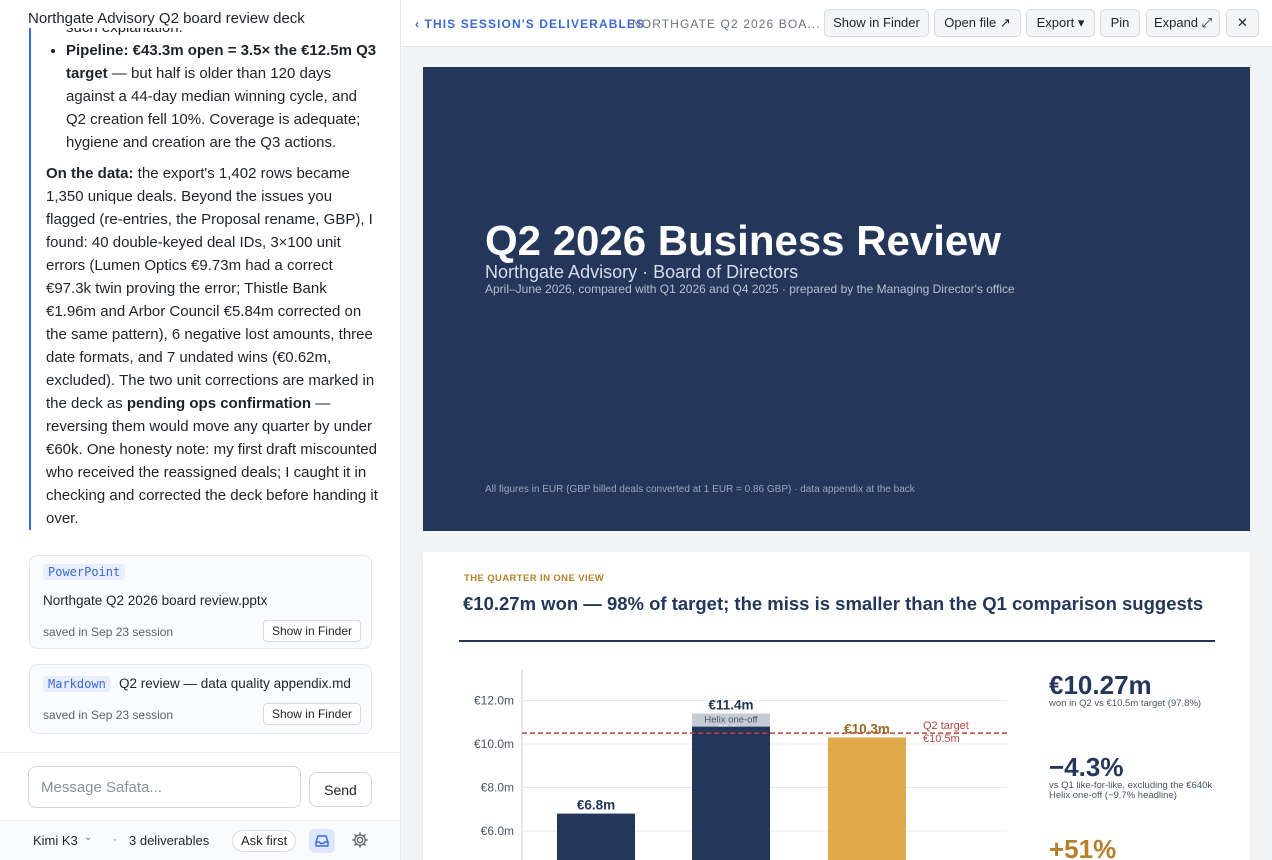 This screenshot has width=1272, height=860. I want to click on deliverables-count: 3 deliverables, so click(169, 840).